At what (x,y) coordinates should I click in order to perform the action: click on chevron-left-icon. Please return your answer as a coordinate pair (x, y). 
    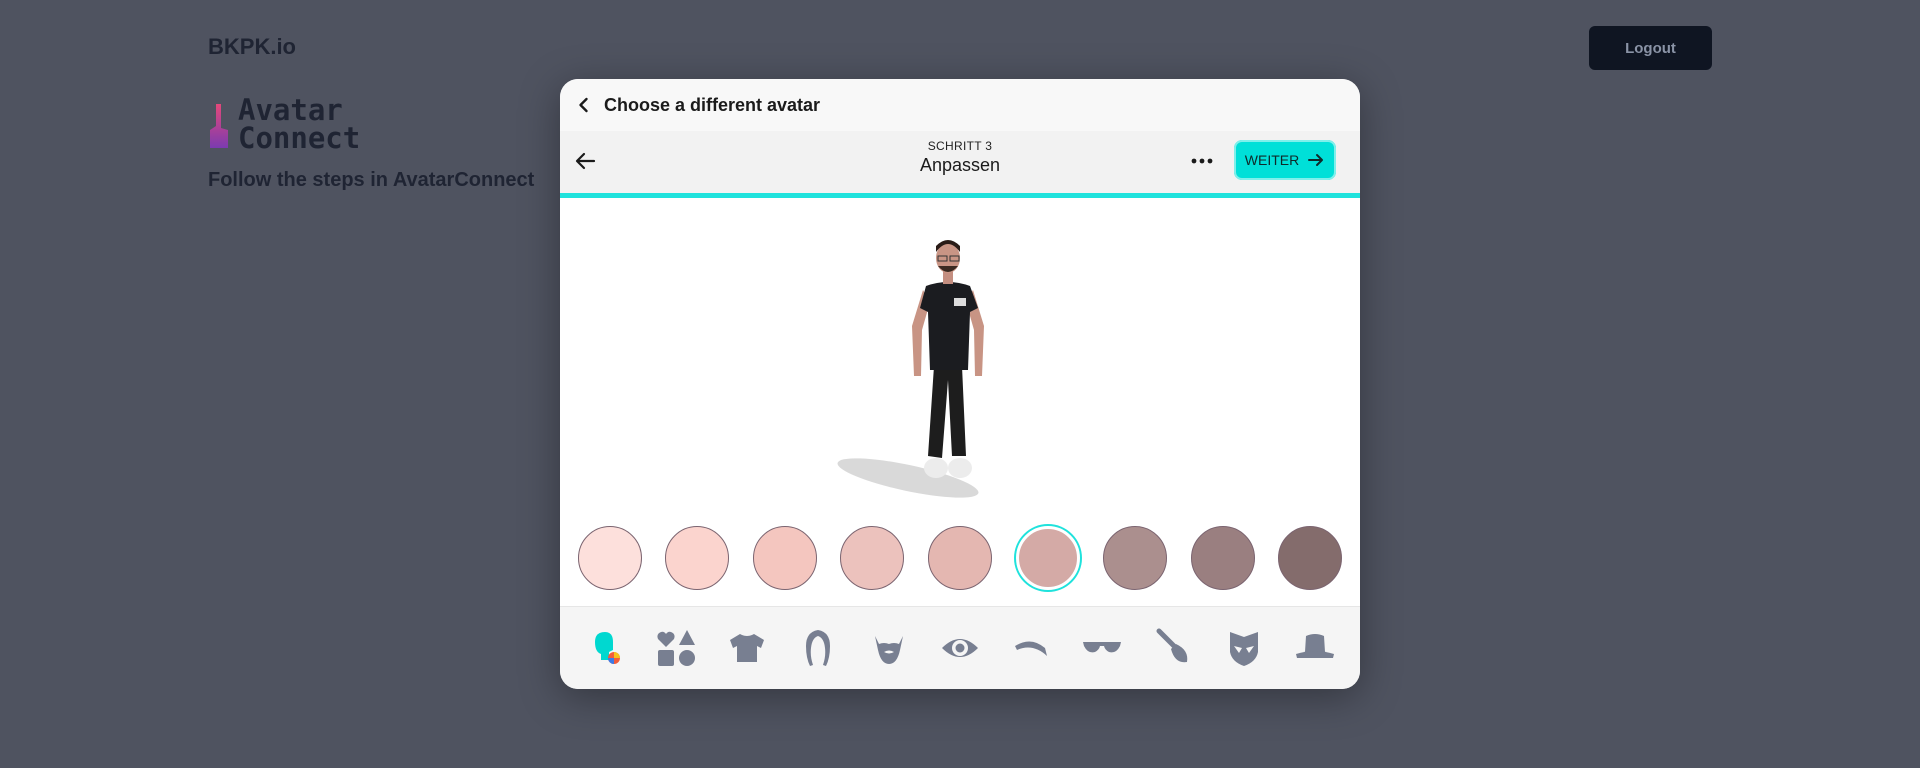
    Looking at the image, I should click on (584, 105).